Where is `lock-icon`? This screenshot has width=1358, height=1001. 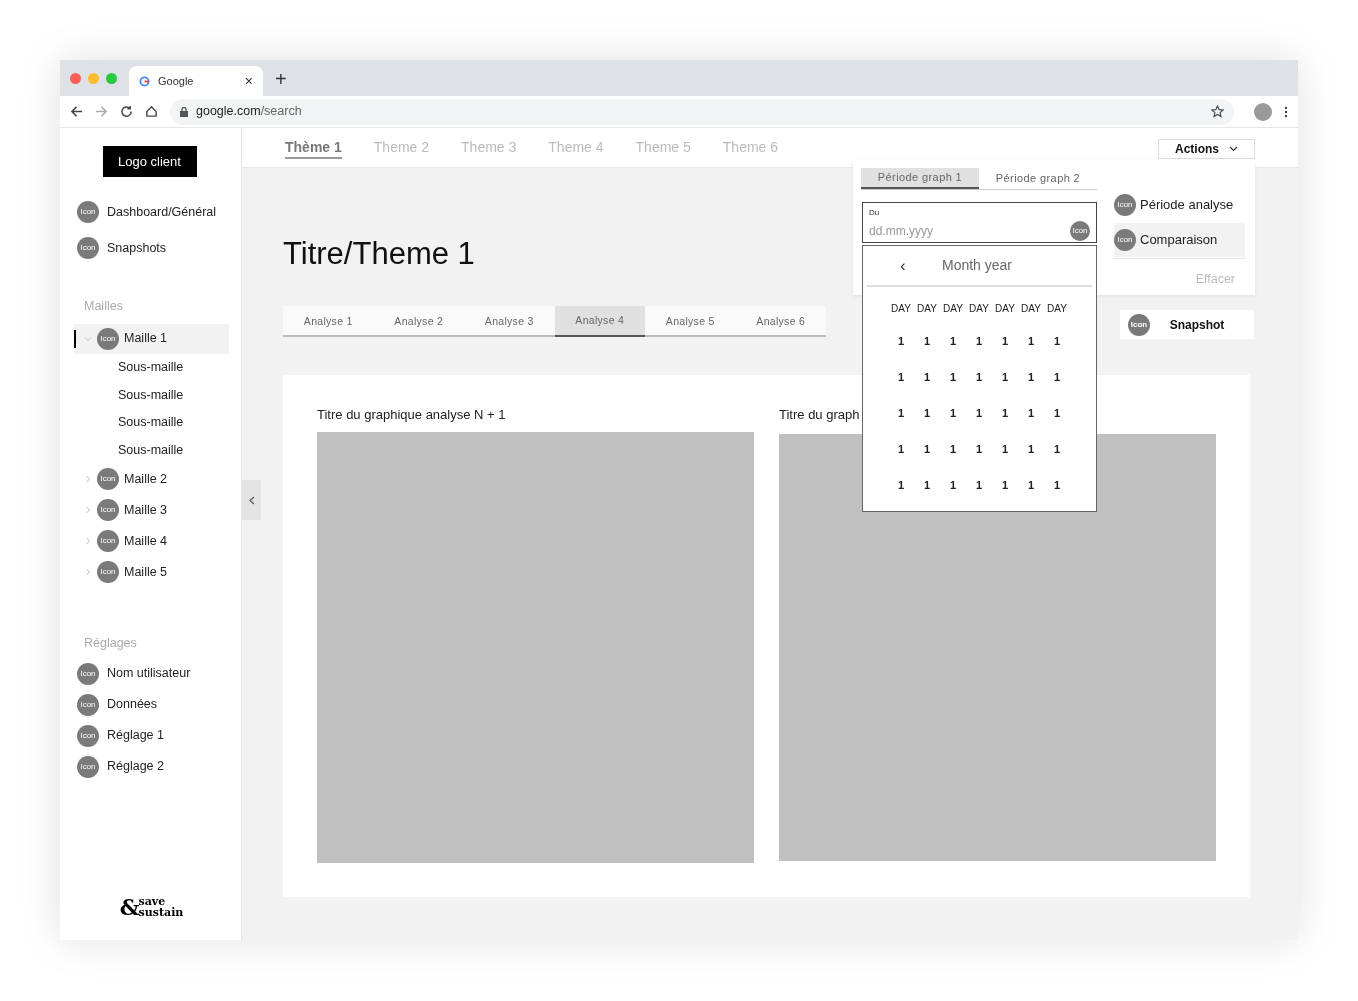 lock-icon is located at coordinates (184, 111).